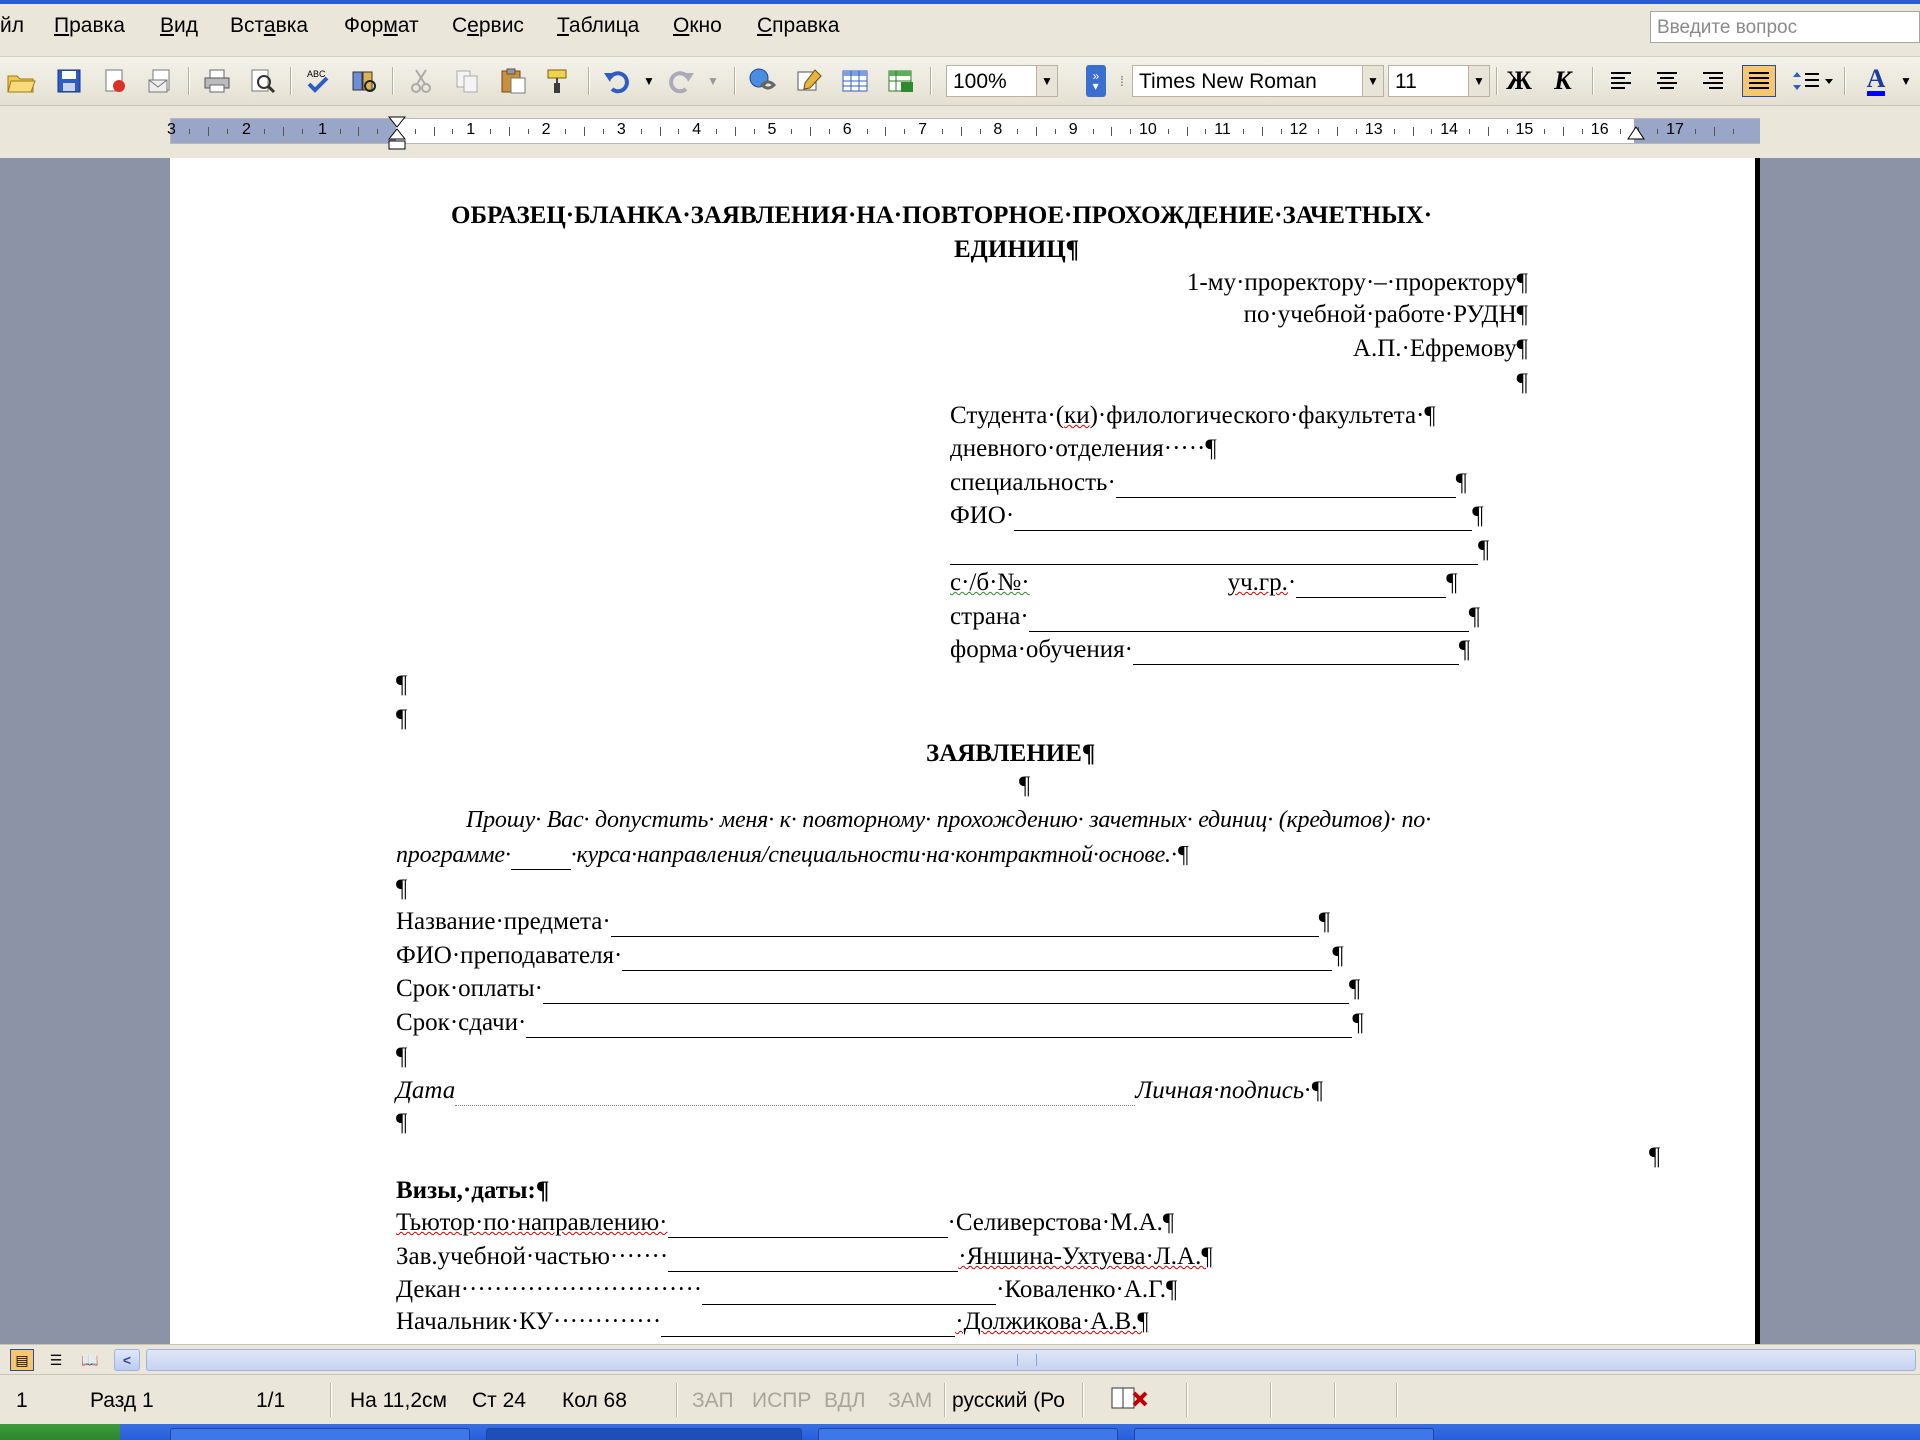  I want to click on ruler-number: 17, so click(1675, 129).